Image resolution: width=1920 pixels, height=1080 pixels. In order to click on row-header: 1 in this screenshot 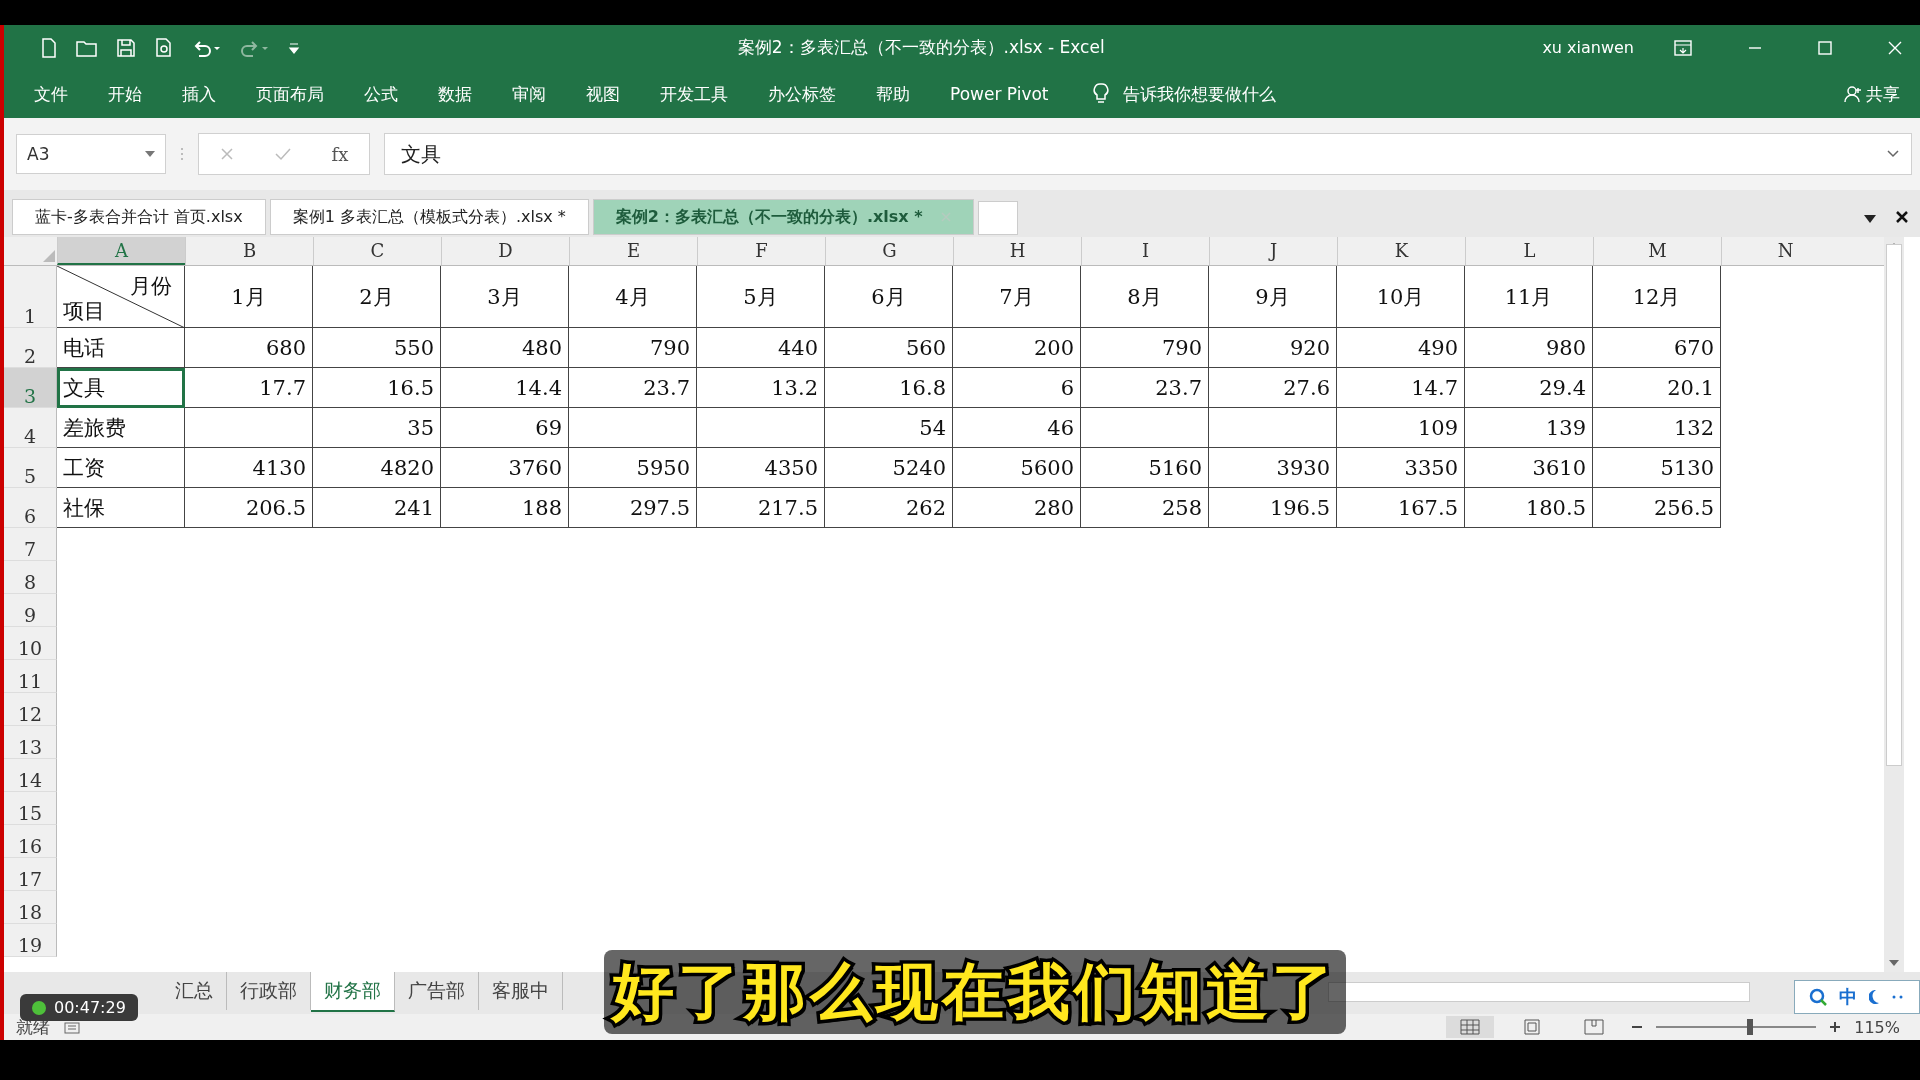, I will do `click(30, 297)`.